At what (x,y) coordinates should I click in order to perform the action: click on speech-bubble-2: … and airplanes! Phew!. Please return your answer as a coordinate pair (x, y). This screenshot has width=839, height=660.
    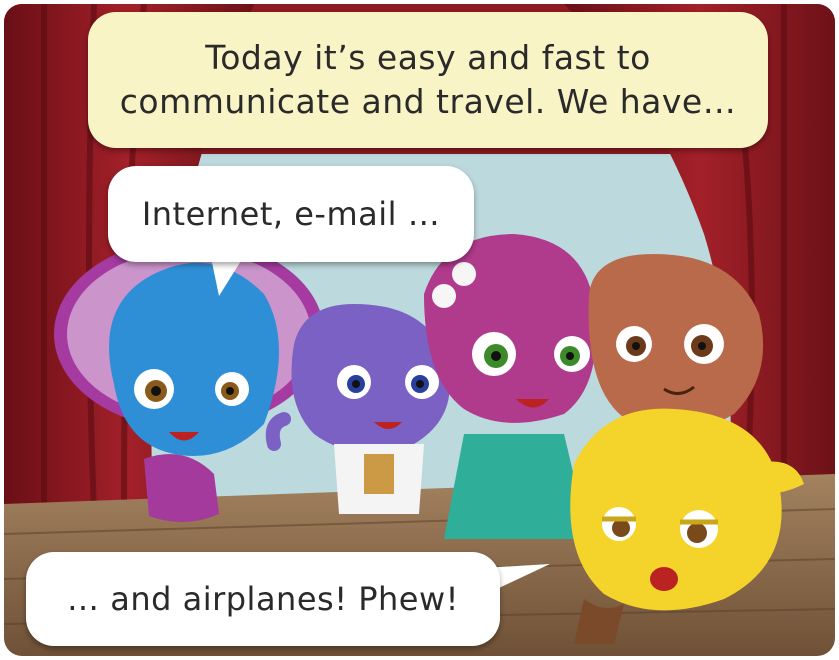
    Looking at the image, I should click on (263, 599).